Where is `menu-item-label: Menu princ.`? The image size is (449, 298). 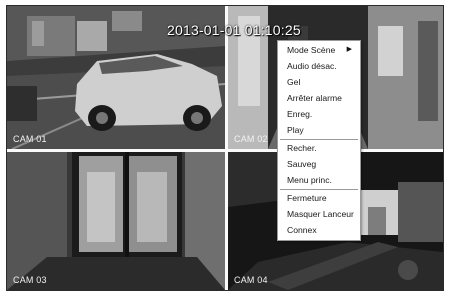 menu-item-label: Menu princ. is located at coordinates (309, 180).